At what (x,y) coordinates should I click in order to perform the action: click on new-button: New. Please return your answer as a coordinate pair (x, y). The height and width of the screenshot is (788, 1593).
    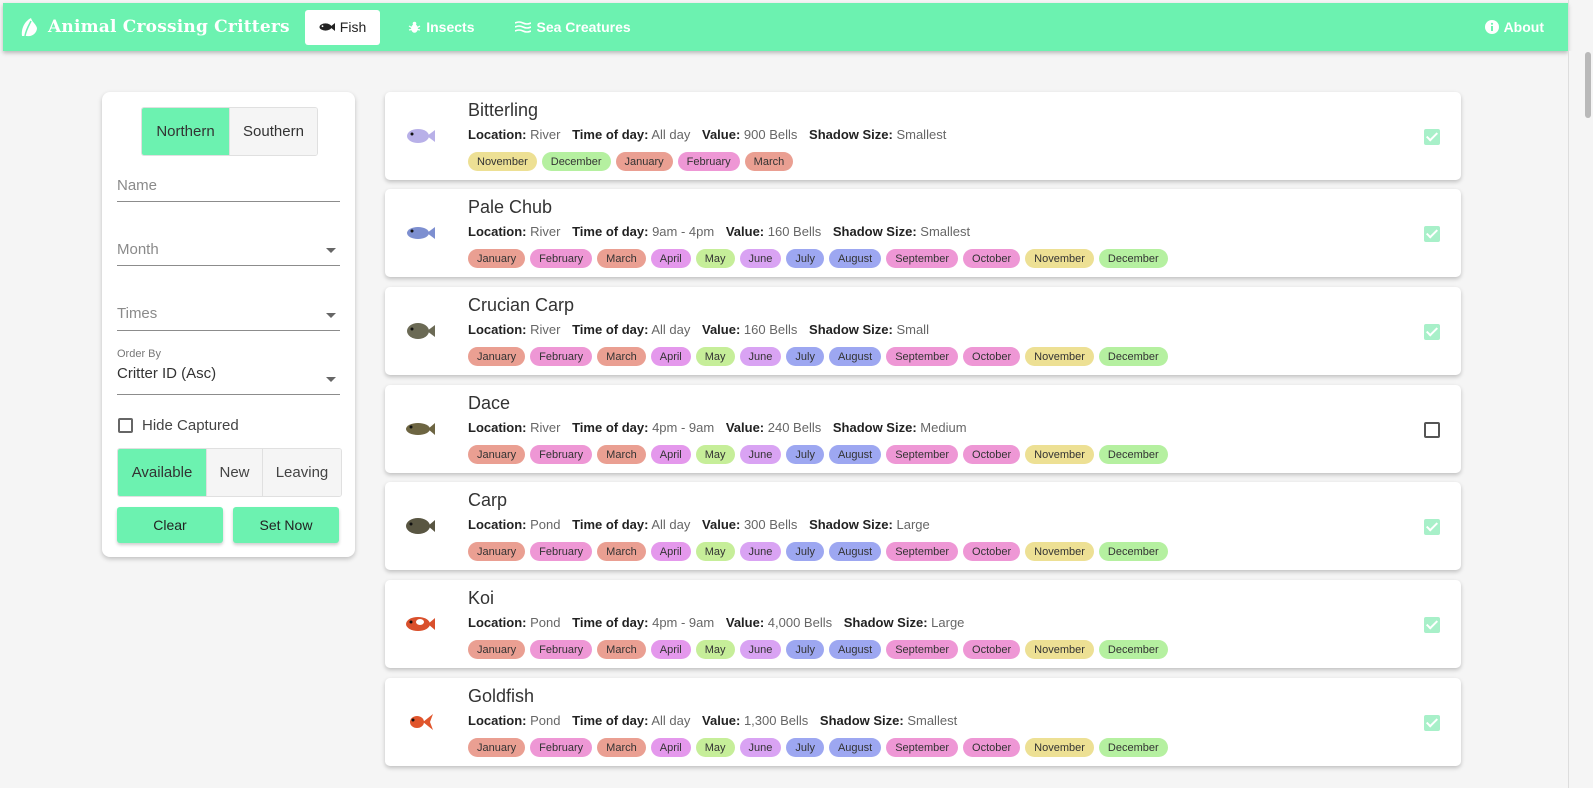
    Looking at the image, I should click on (234, 472).